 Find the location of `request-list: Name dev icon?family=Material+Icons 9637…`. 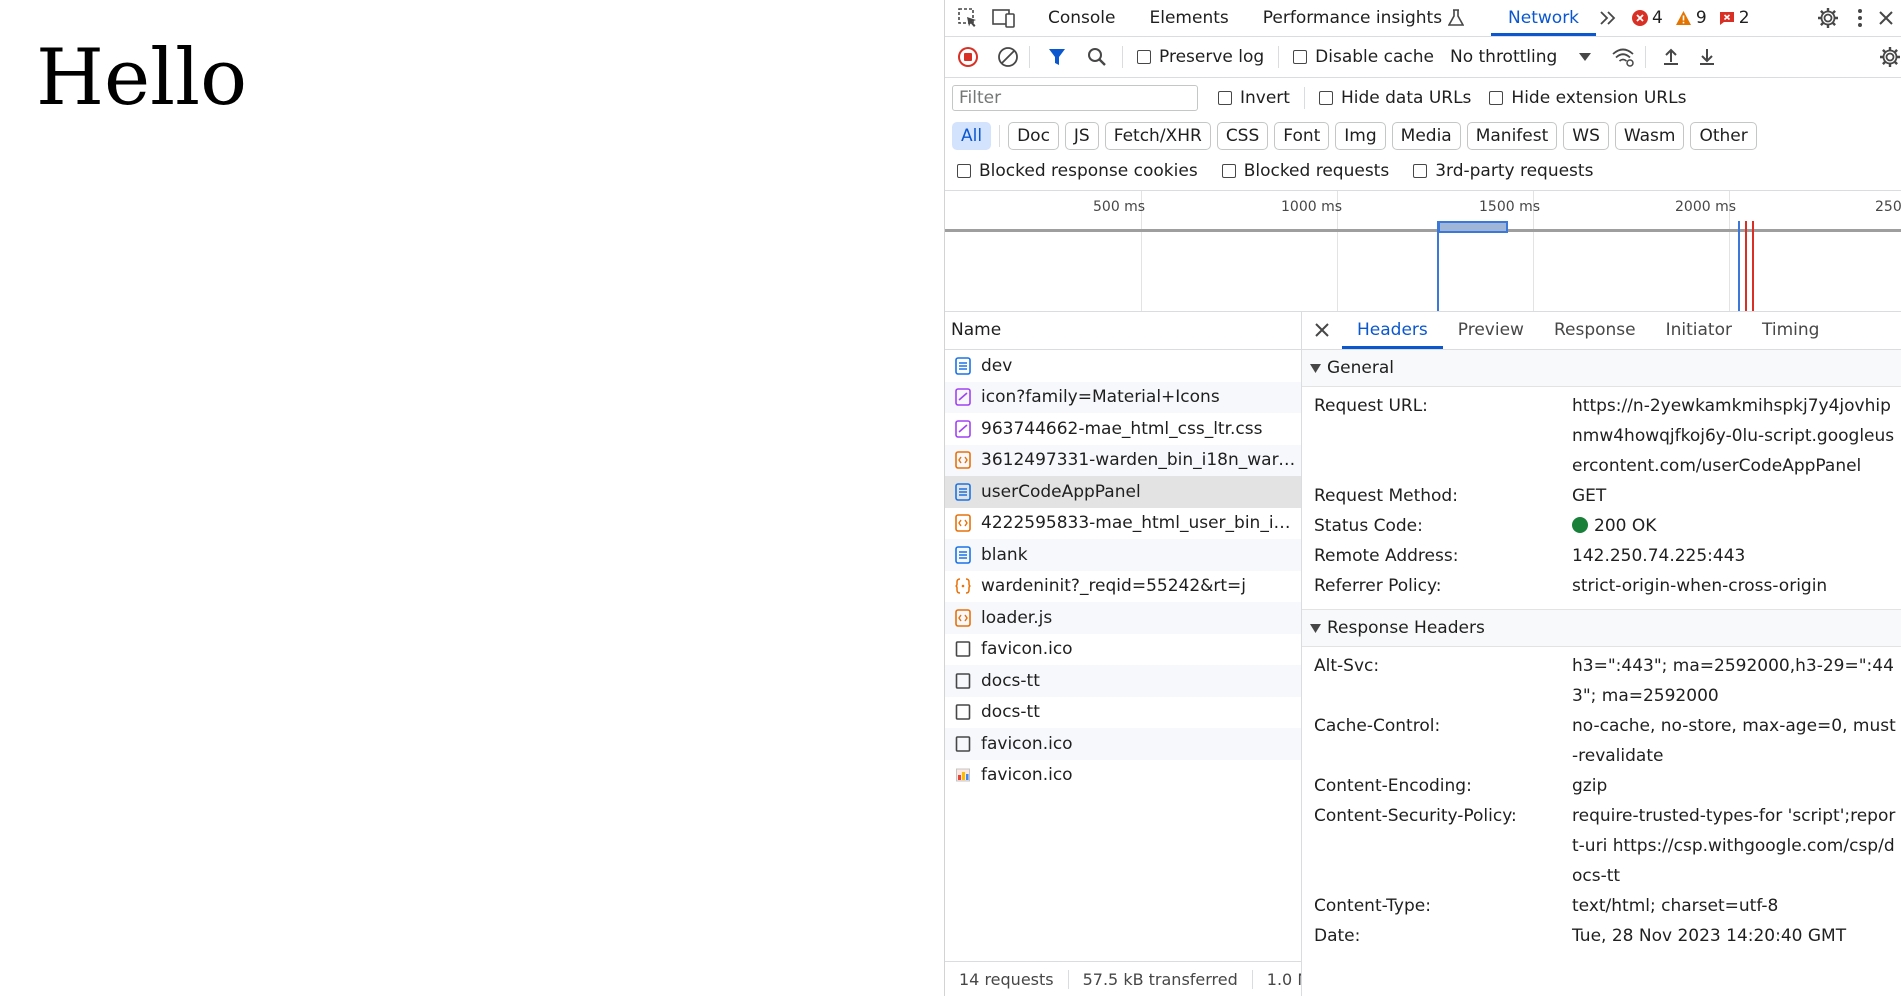

request-list: Name dev icon?family=Material+Icons 9637… is located at coordinates (1123, 653).